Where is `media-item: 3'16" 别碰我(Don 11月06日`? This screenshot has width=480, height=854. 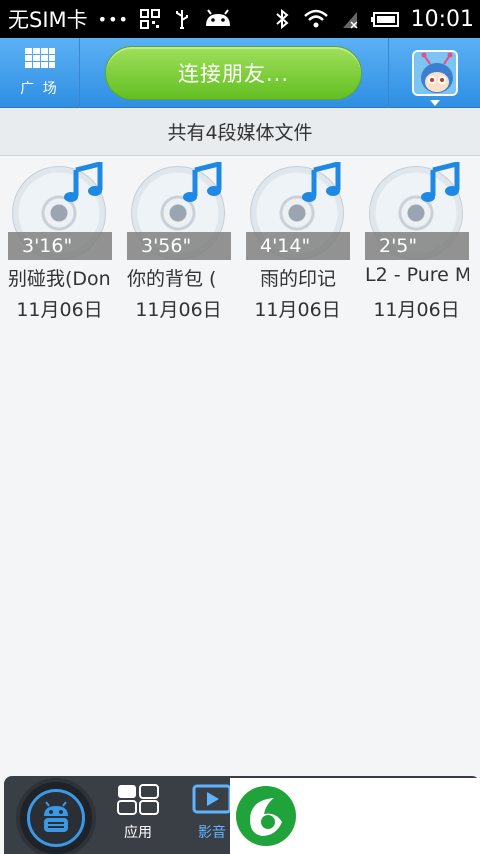
media-item: 3'16" 别碰我(Don 11月06日 is located at coordinates (59, 240).